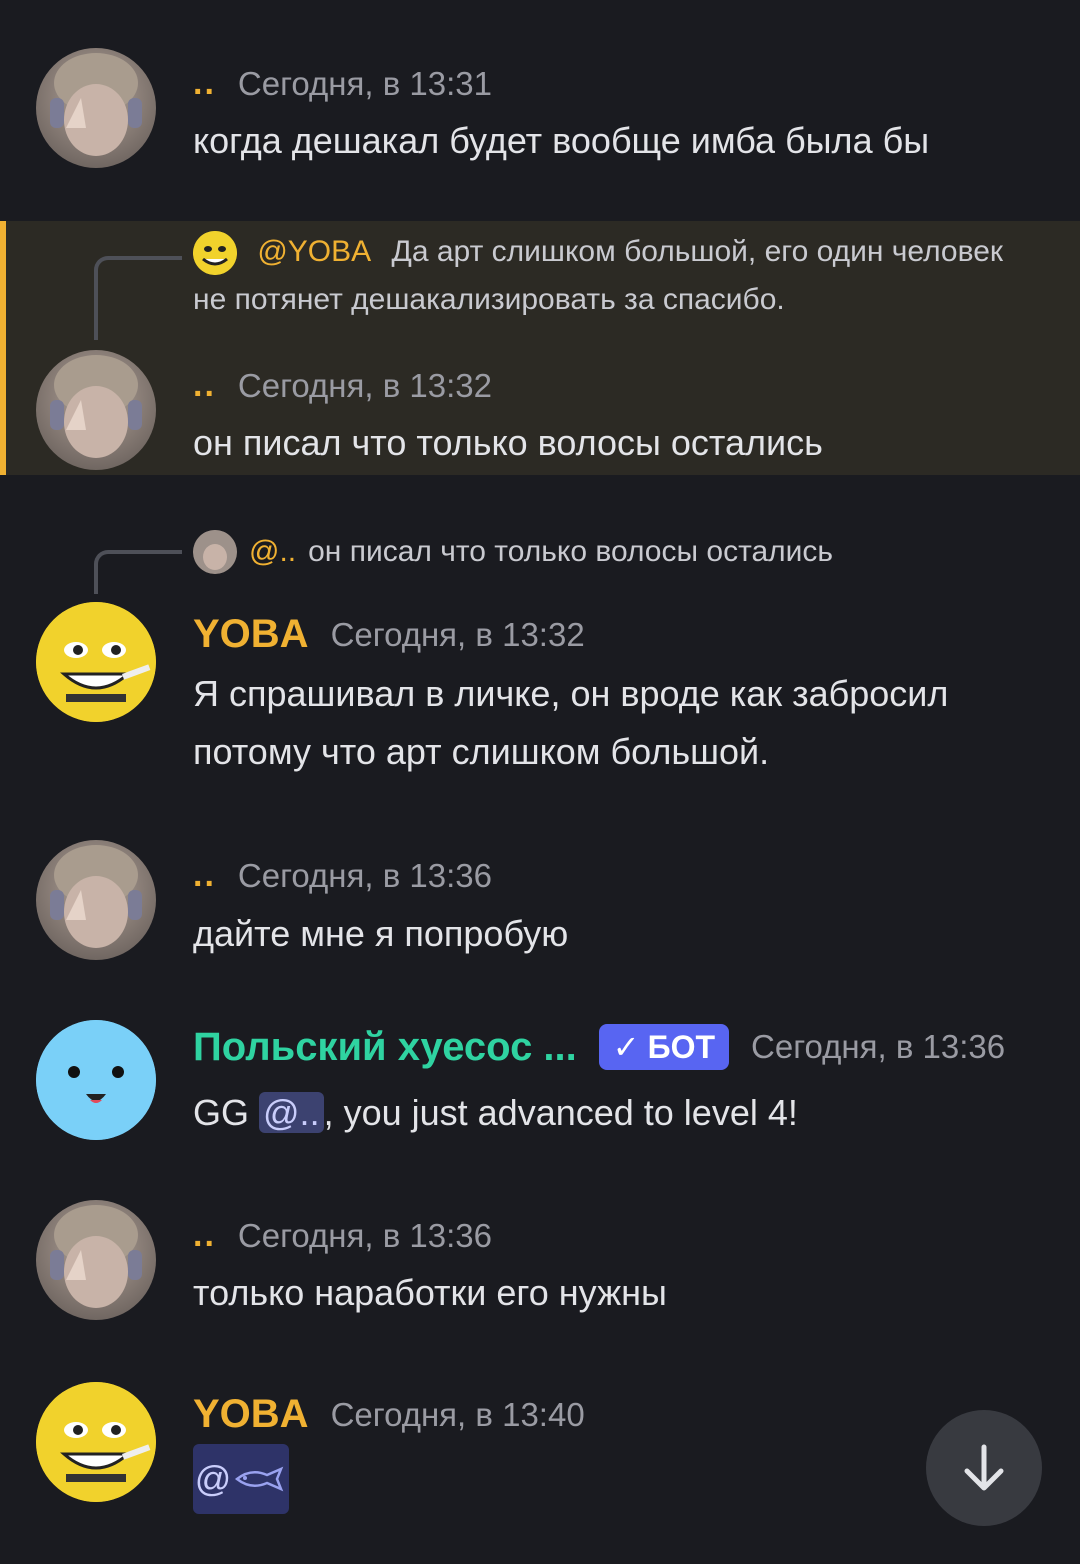 This screenshot has width=1080, height=1564. I want to click on reply-mention: @.., so click(272, 552).